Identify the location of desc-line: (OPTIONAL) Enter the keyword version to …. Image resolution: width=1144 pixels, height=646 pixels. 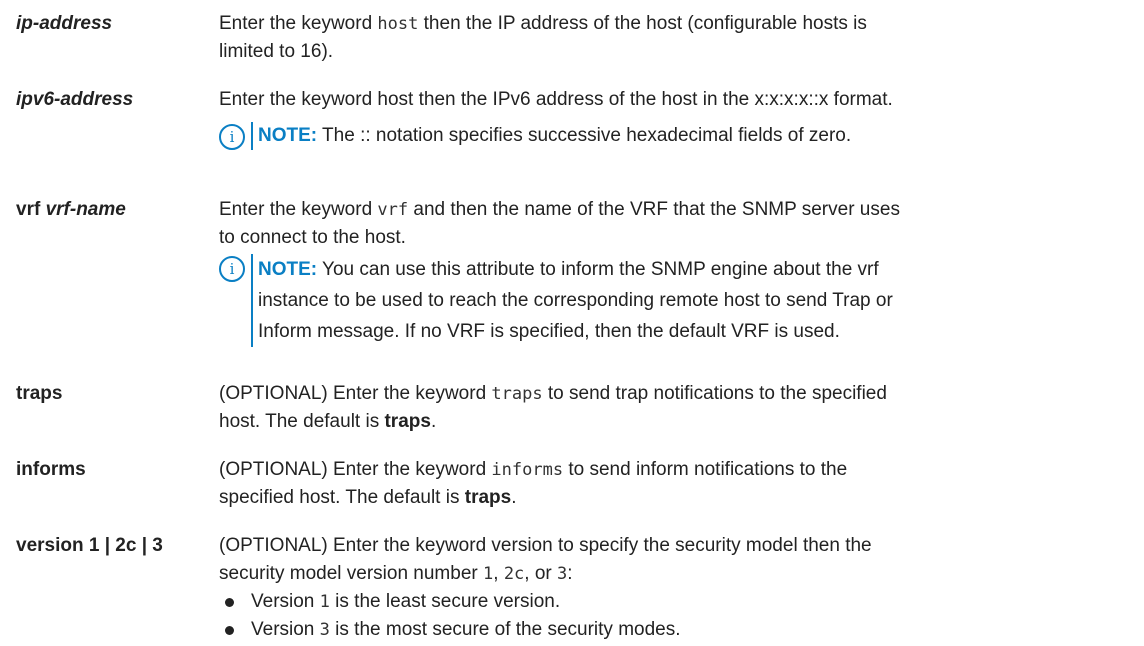
(545, 545).